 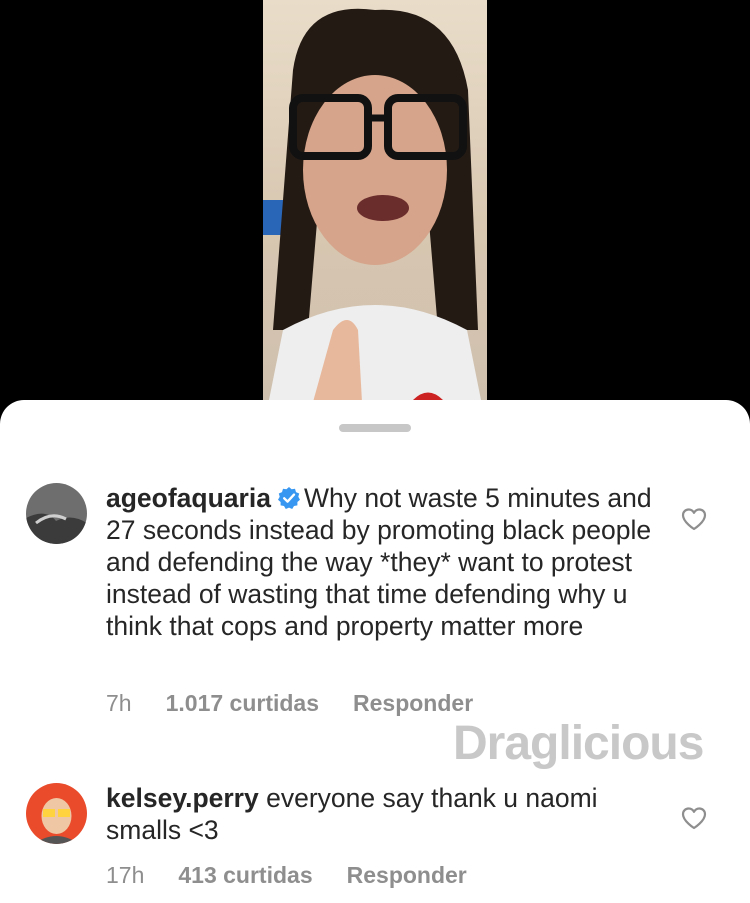 I want to click on person-video-image, so click(x=375, y=219).